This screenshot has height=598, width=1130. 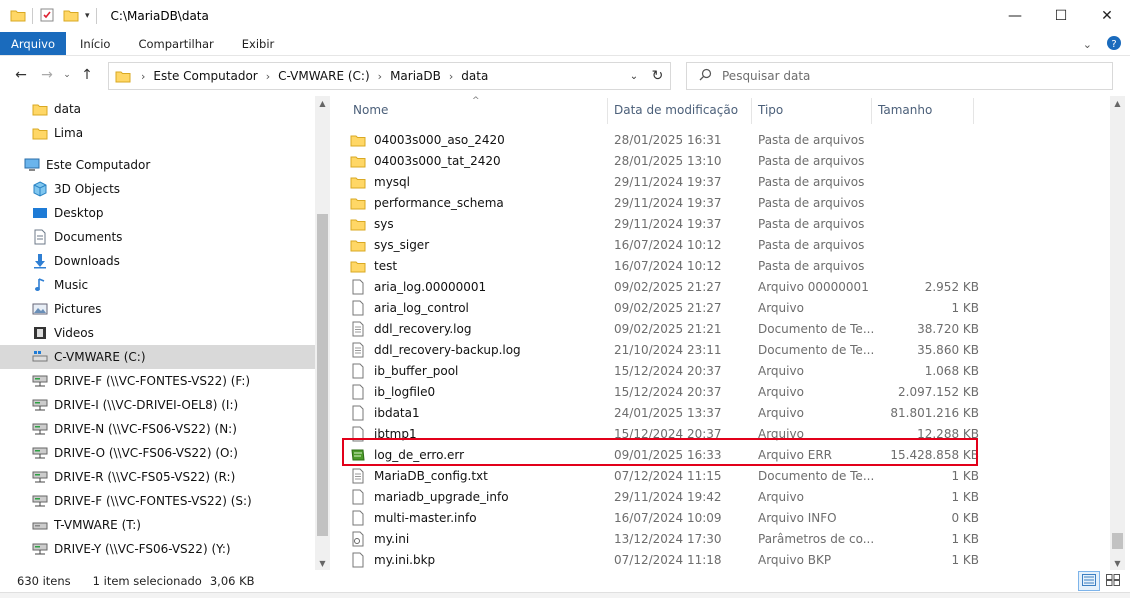 What do you see at coordinates (95, 43) in the screenshot?
I see `tab-inicio: Início` at bounding box center [95, 43].